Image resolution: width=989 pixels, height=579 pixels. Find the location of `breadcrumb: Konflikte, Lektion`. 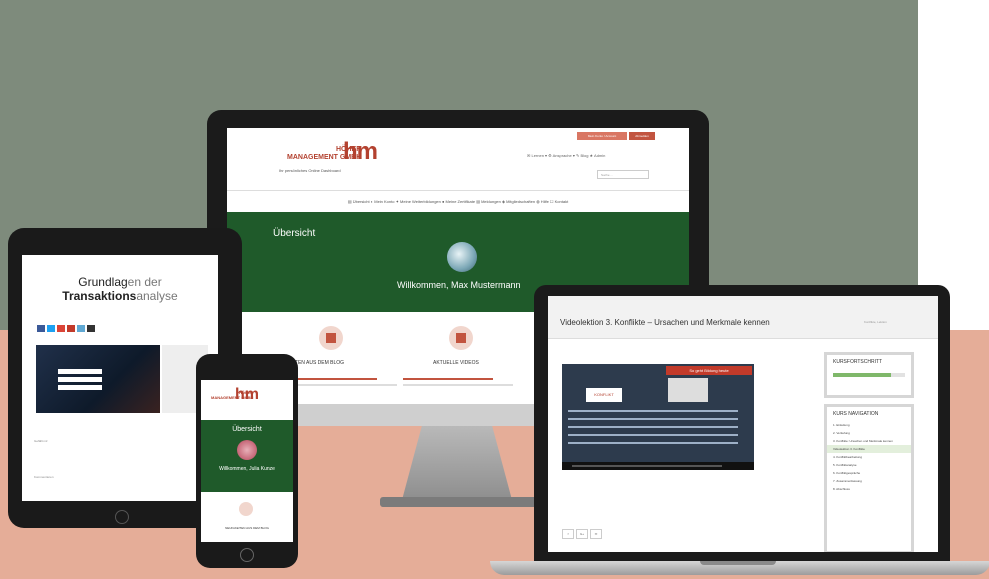

breadcrumb: Konflikte, Lektion is located at coordinates (875, 322).